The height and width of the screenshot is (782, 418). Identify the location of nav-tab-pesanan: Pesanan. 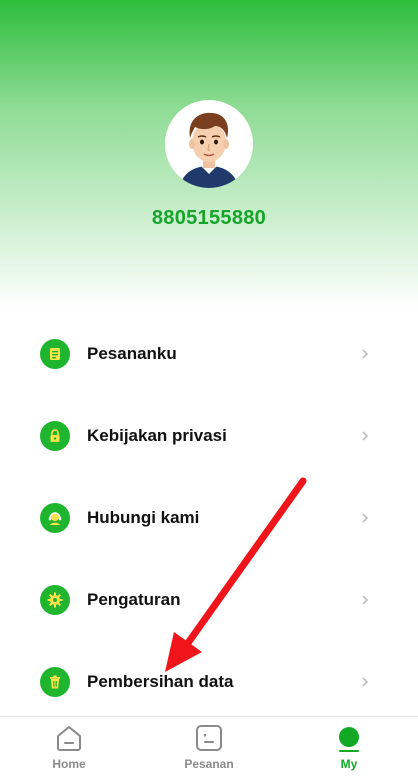
(209, 749).